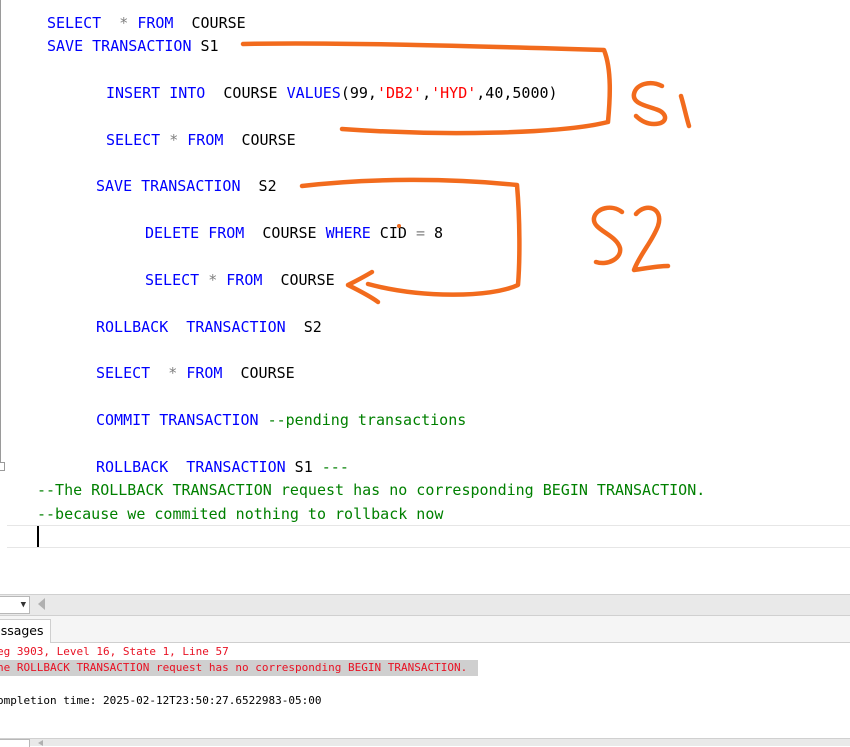  Describe the element at coordinates (177, 420) in the screenshot. I see `code-token: COMMIT TRANSACTION` at that location.